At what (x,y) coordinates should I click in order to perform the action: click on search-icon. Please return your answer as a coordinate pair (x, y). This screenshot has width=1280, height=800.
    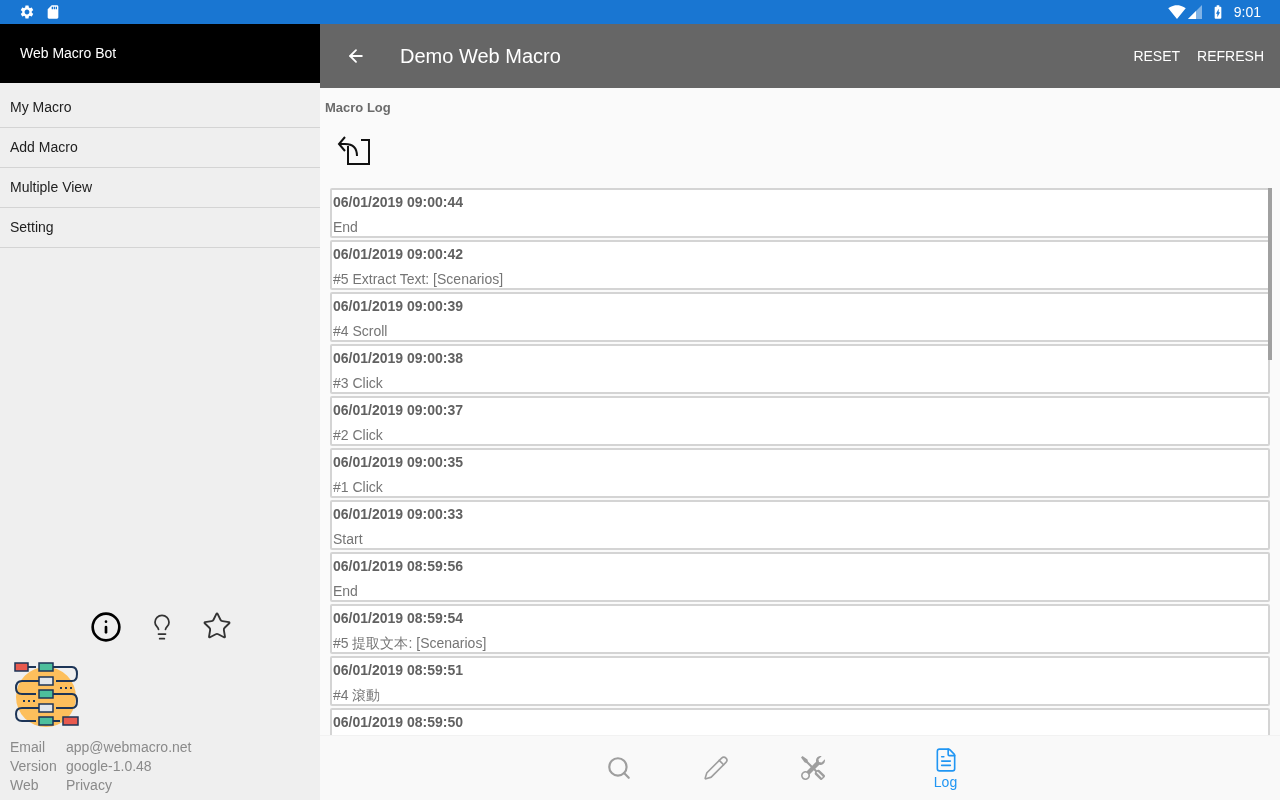
    Looking at the image, I should click on (618, 768).